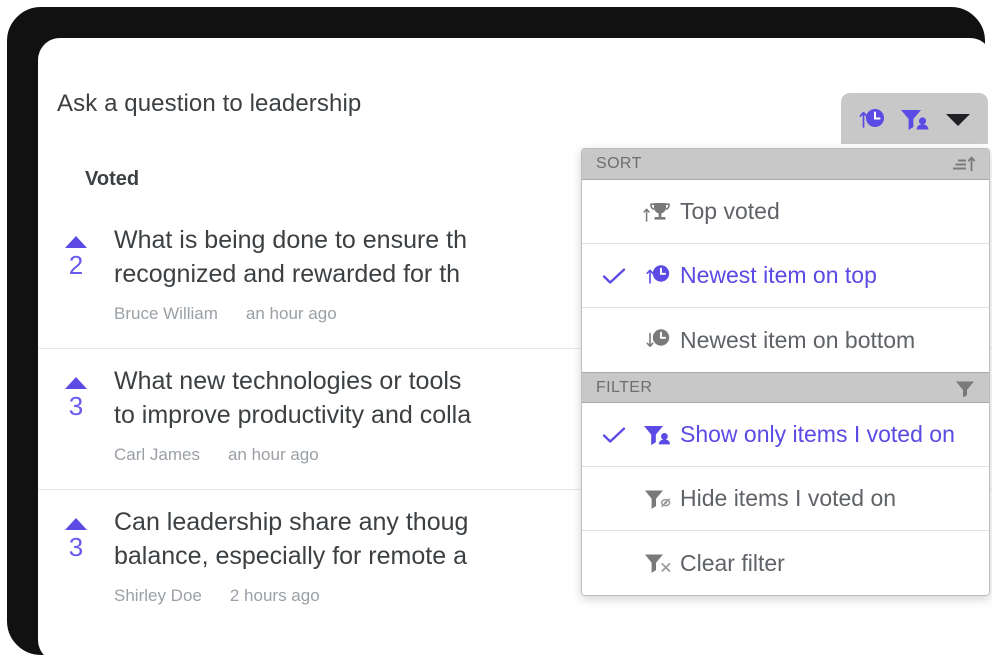 This screenshot has height=662, width=1000. Describe the element at coordinates (732, 562) in the screenshot. I see `menu-item-label: Clear filter` at that location.